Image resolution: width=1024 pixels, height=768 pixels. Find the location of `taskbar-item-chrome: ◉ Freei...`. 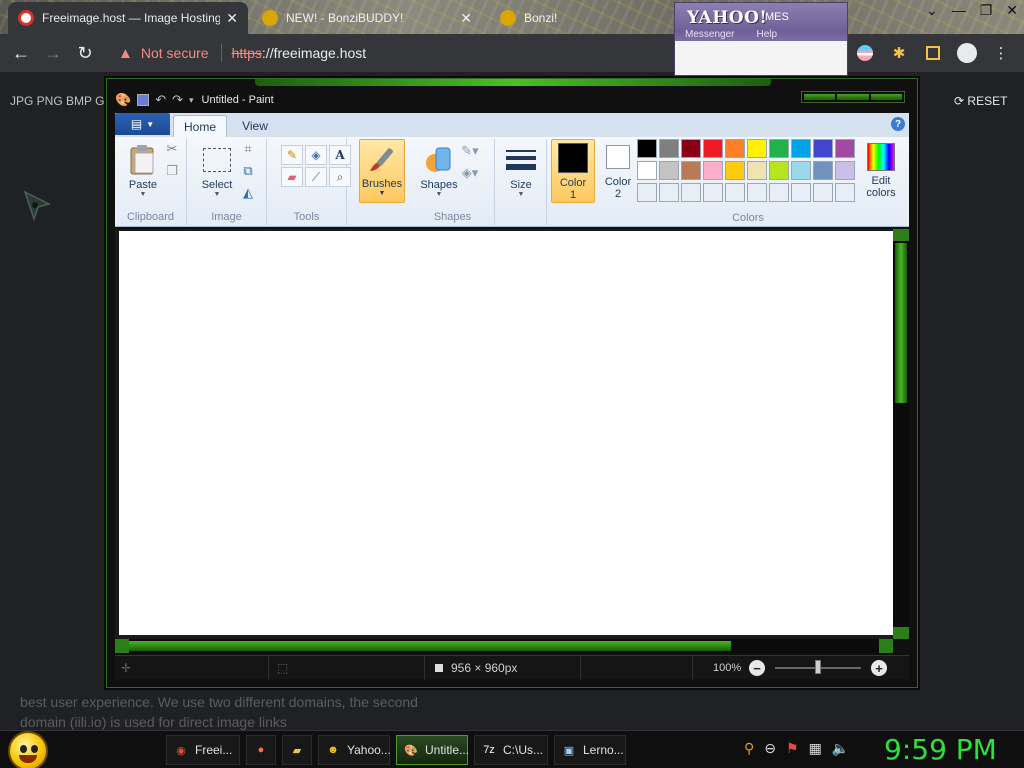

taskbar-item-chrome: ◉ Freei... is located at coordinates (203, 750).